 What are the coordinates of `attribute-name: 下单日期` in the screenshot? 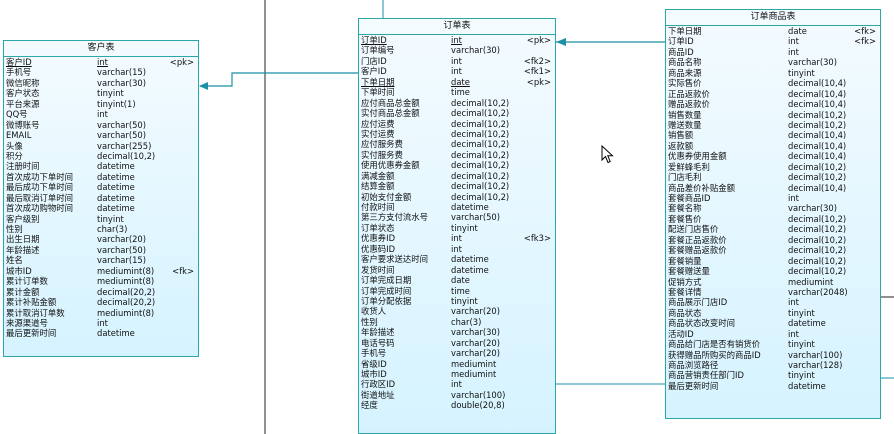 It's located at (378, 81).